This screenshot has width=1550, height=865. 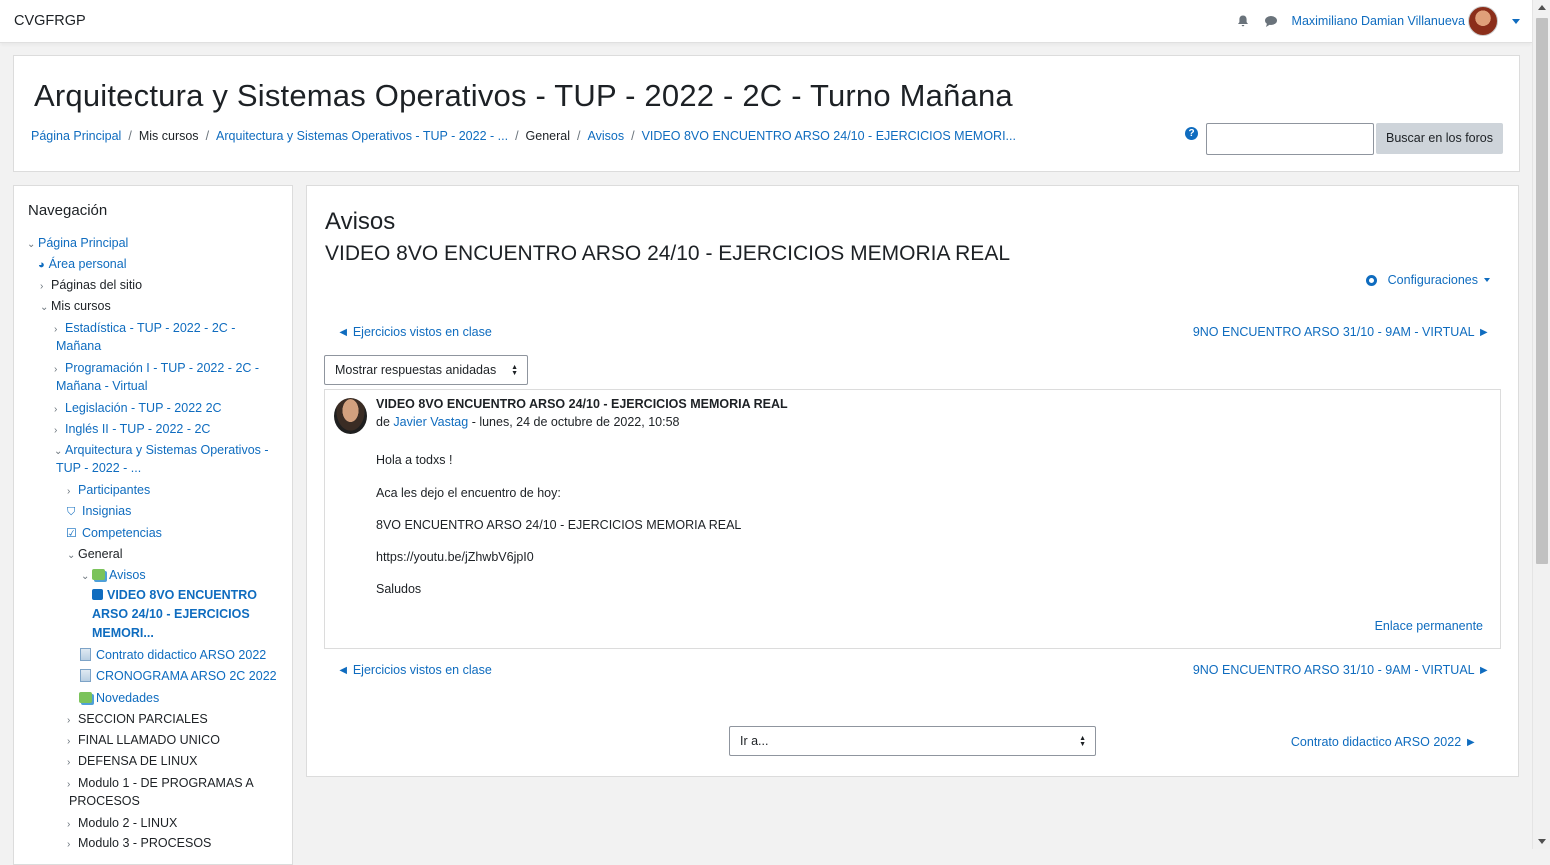 What do you see at coordinates (77, 244) in the screenshot?
I see `nav-item-home: ⌄ Página Principal` at bounding box center [77, 244].